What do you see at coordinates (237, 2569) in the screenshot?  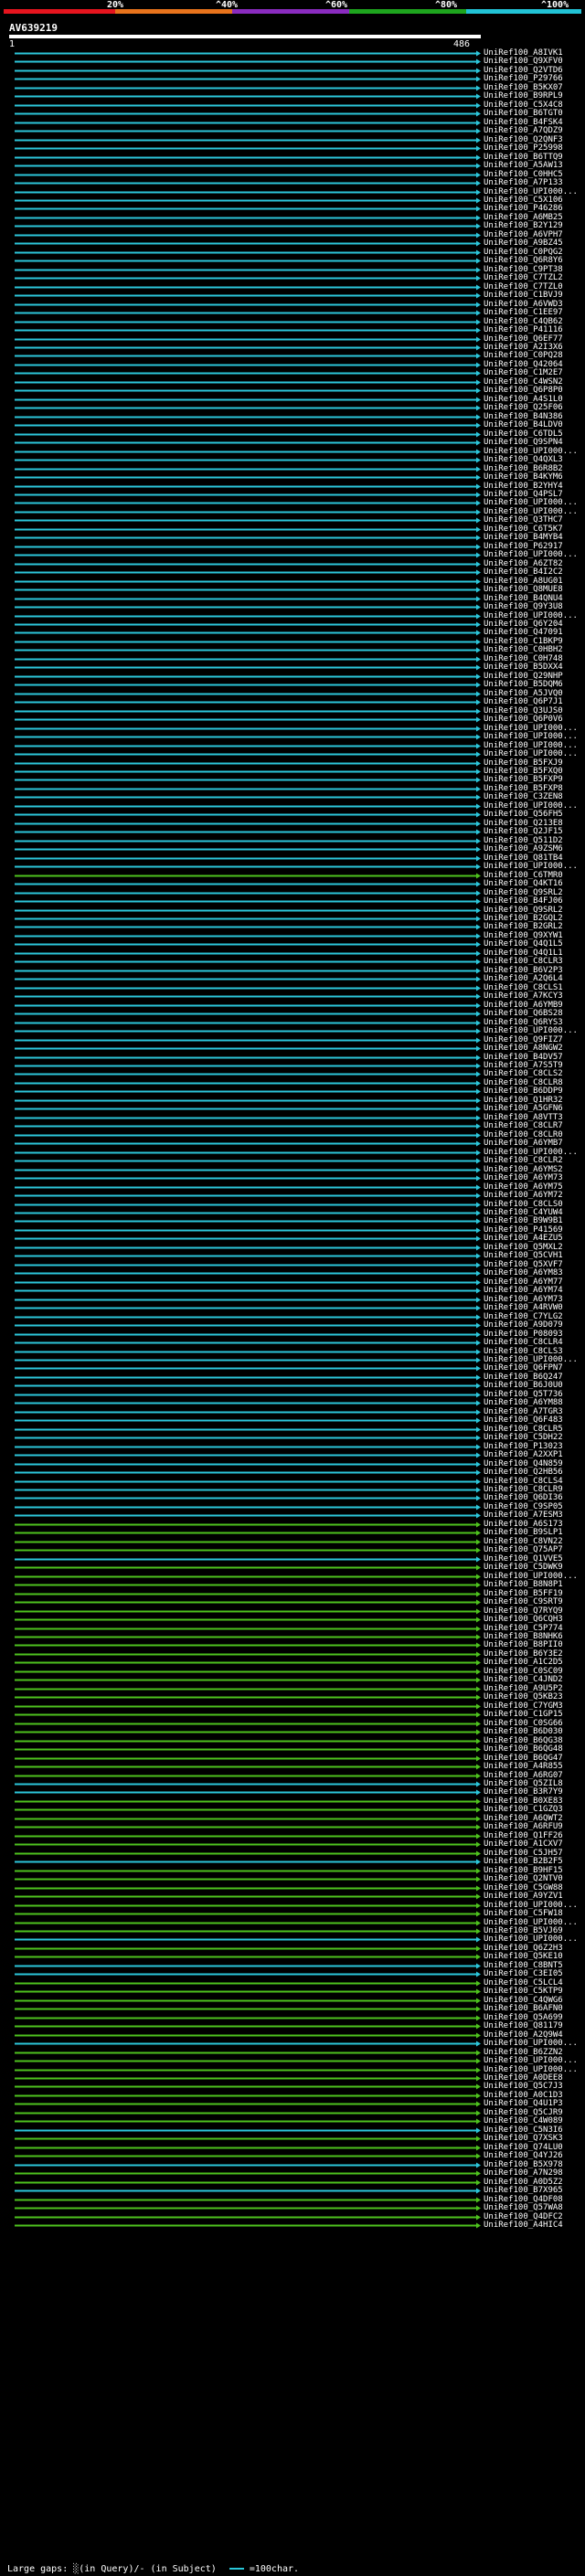 I see `legend-scale-line` at bounding box center [237, 2569].